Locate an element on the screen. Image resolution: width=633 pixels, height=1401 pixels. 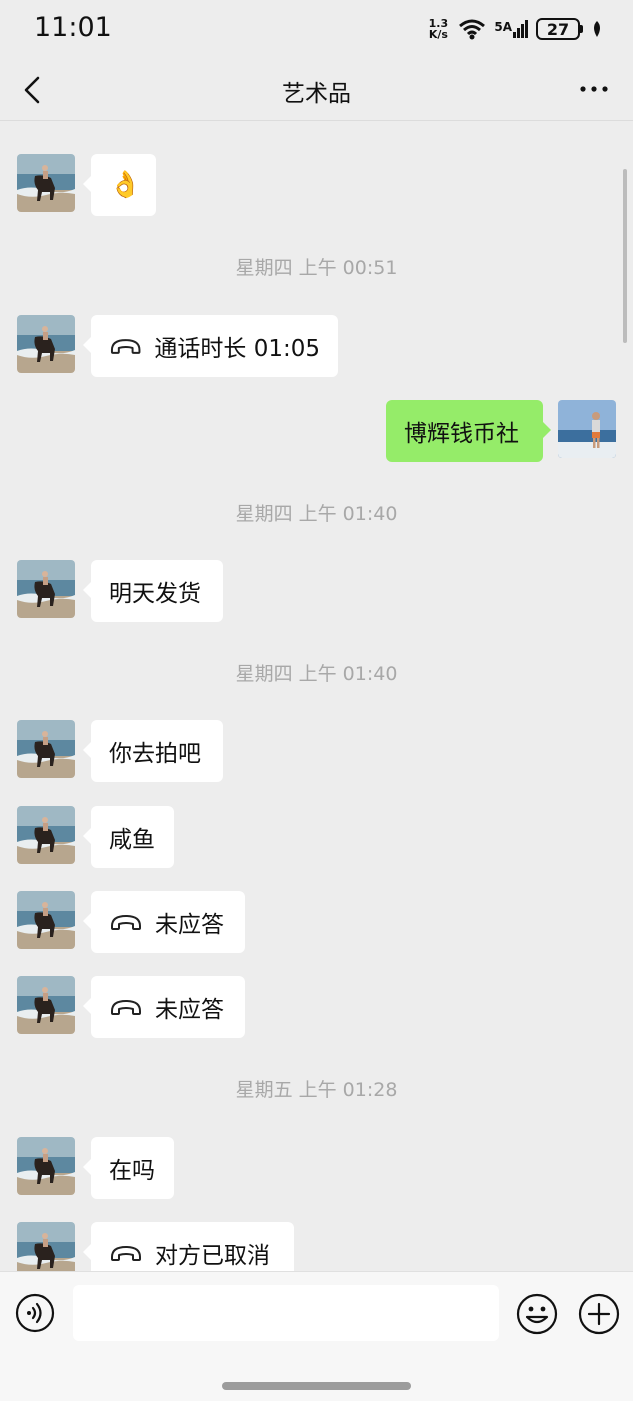
leaf-icon is located at coordinates (597, 29).